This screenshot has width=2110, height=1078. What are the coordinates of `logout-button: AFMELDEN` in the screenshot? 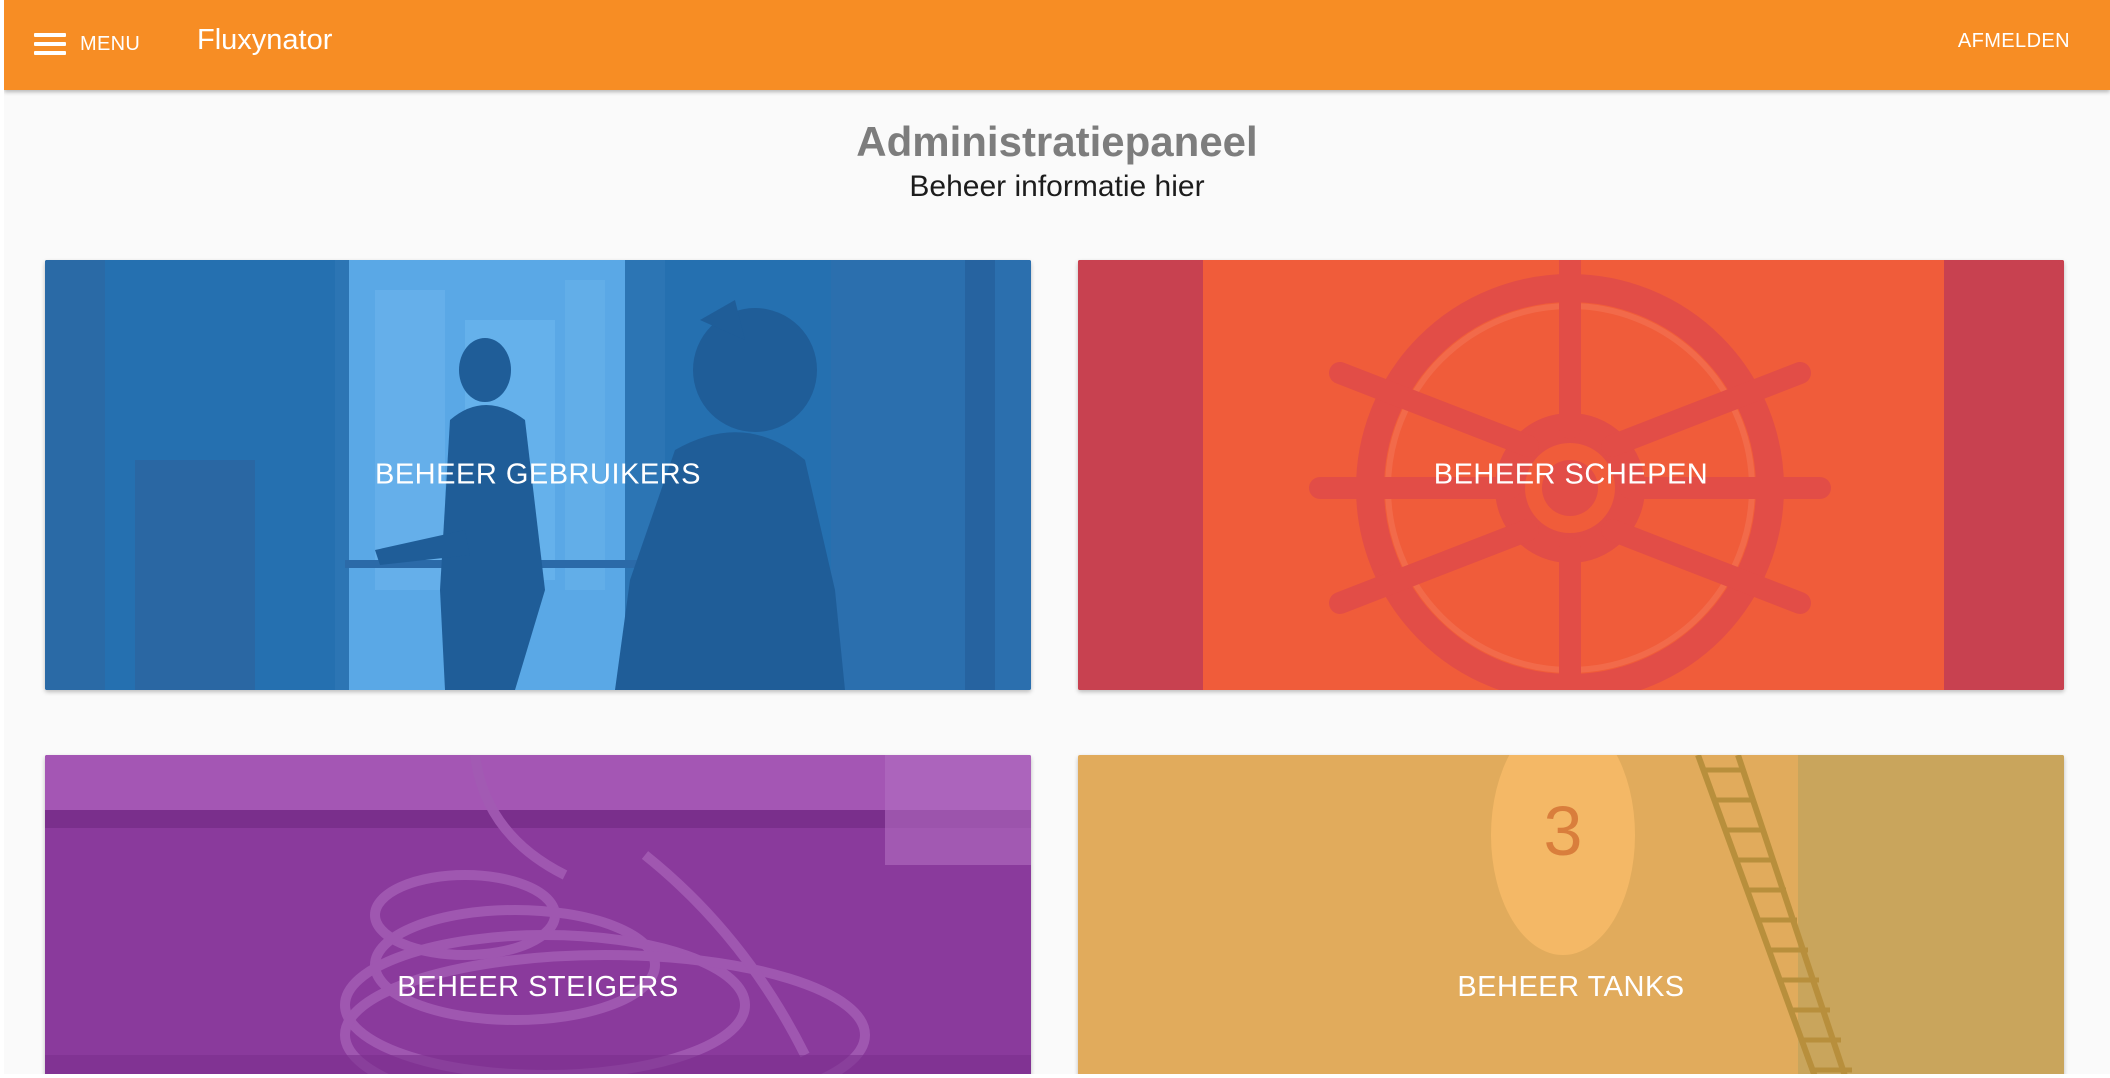 It's located at (2014, 41).